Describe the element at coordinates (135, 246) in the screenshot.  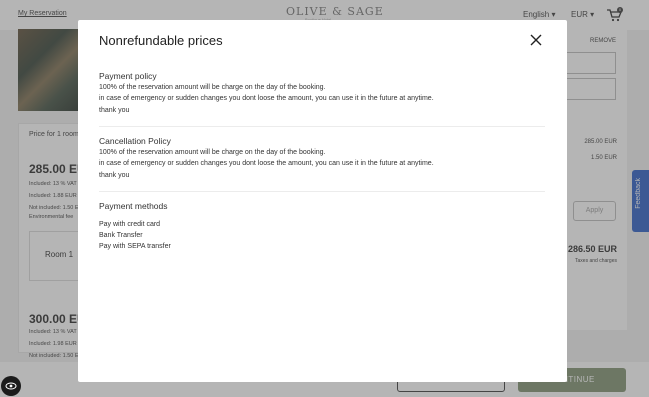
I see `payment-method-item: Pay with SEPA transfer` at that location.